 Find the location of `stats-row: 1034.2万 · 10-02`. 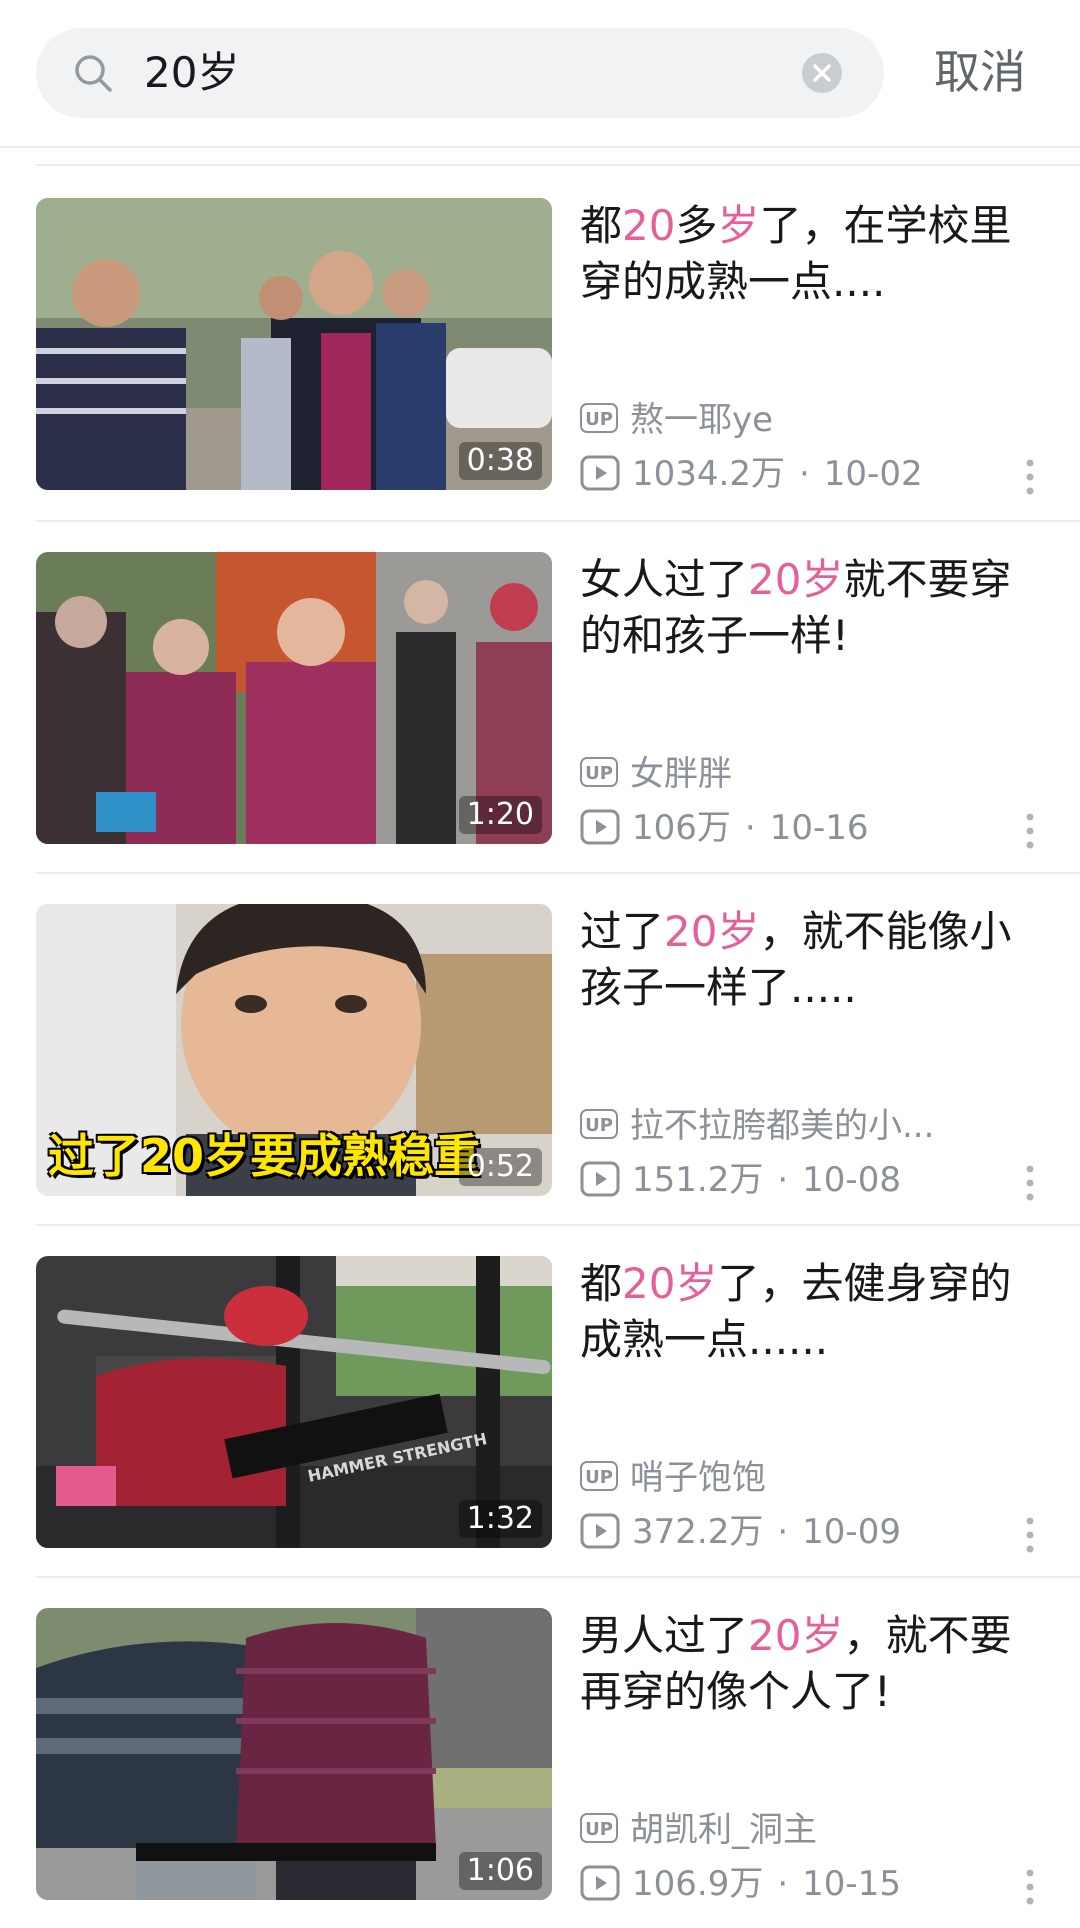

stats-row: 1034.2万 · 10-02 is located at coordinates (751, 474).